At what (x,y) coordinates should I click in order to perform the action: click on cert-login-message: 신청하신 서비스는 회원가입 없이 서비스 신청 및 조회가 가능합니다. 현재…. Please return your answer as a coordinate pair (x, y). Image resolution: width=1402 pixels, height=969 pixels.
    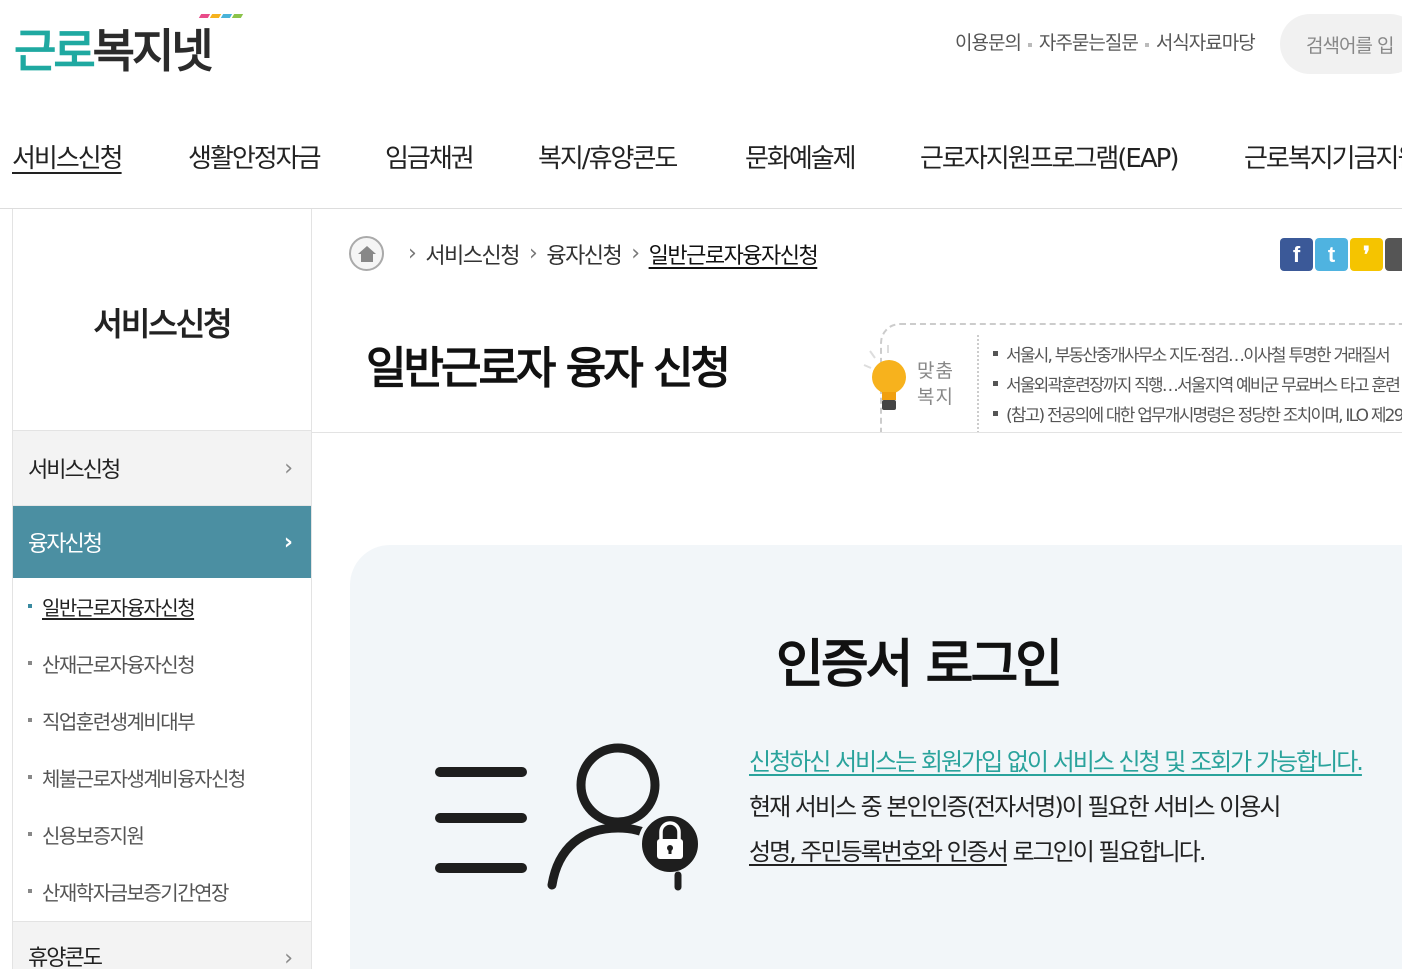
    Looking at the image, I should click on (1056, 807).